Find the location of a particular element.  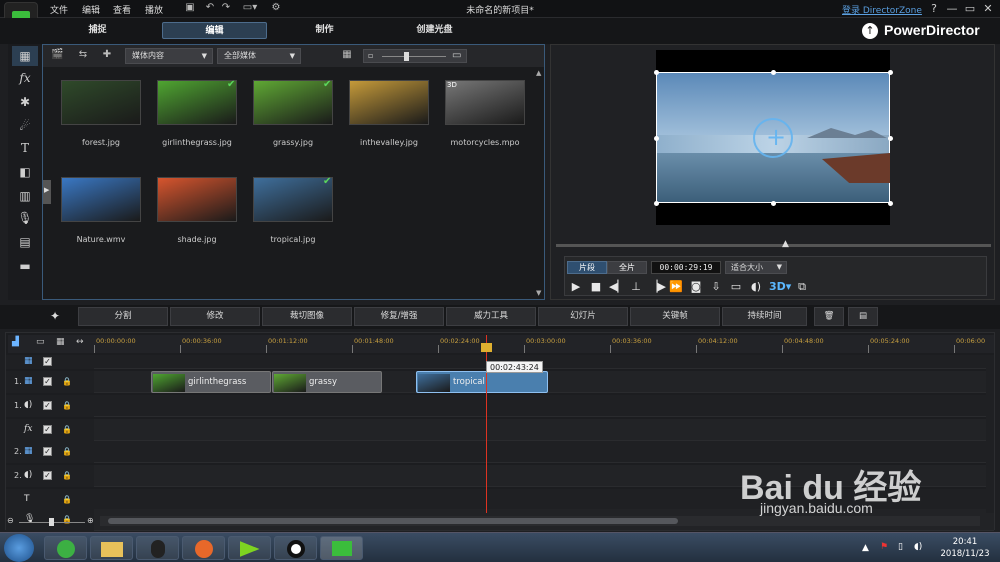

scroll-up-icon: ▲ is located at coordinates (538, 73).